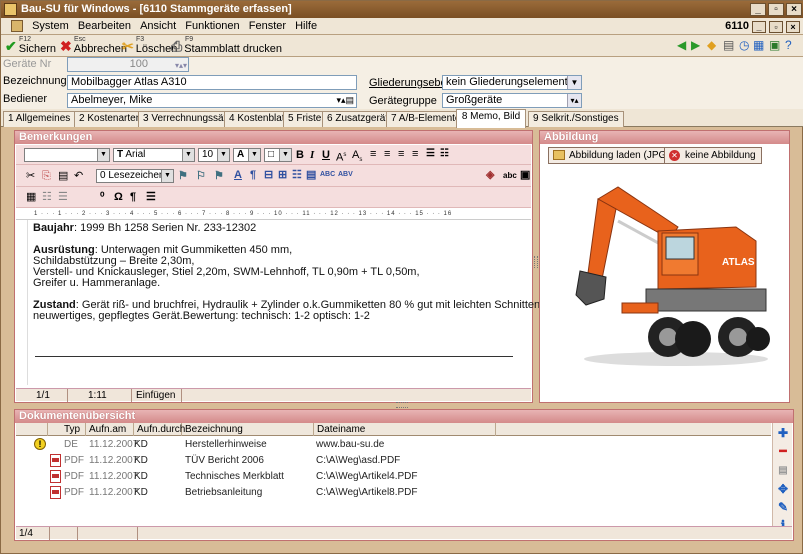  I want to click on superscript-icon: As, so click(341, 156).